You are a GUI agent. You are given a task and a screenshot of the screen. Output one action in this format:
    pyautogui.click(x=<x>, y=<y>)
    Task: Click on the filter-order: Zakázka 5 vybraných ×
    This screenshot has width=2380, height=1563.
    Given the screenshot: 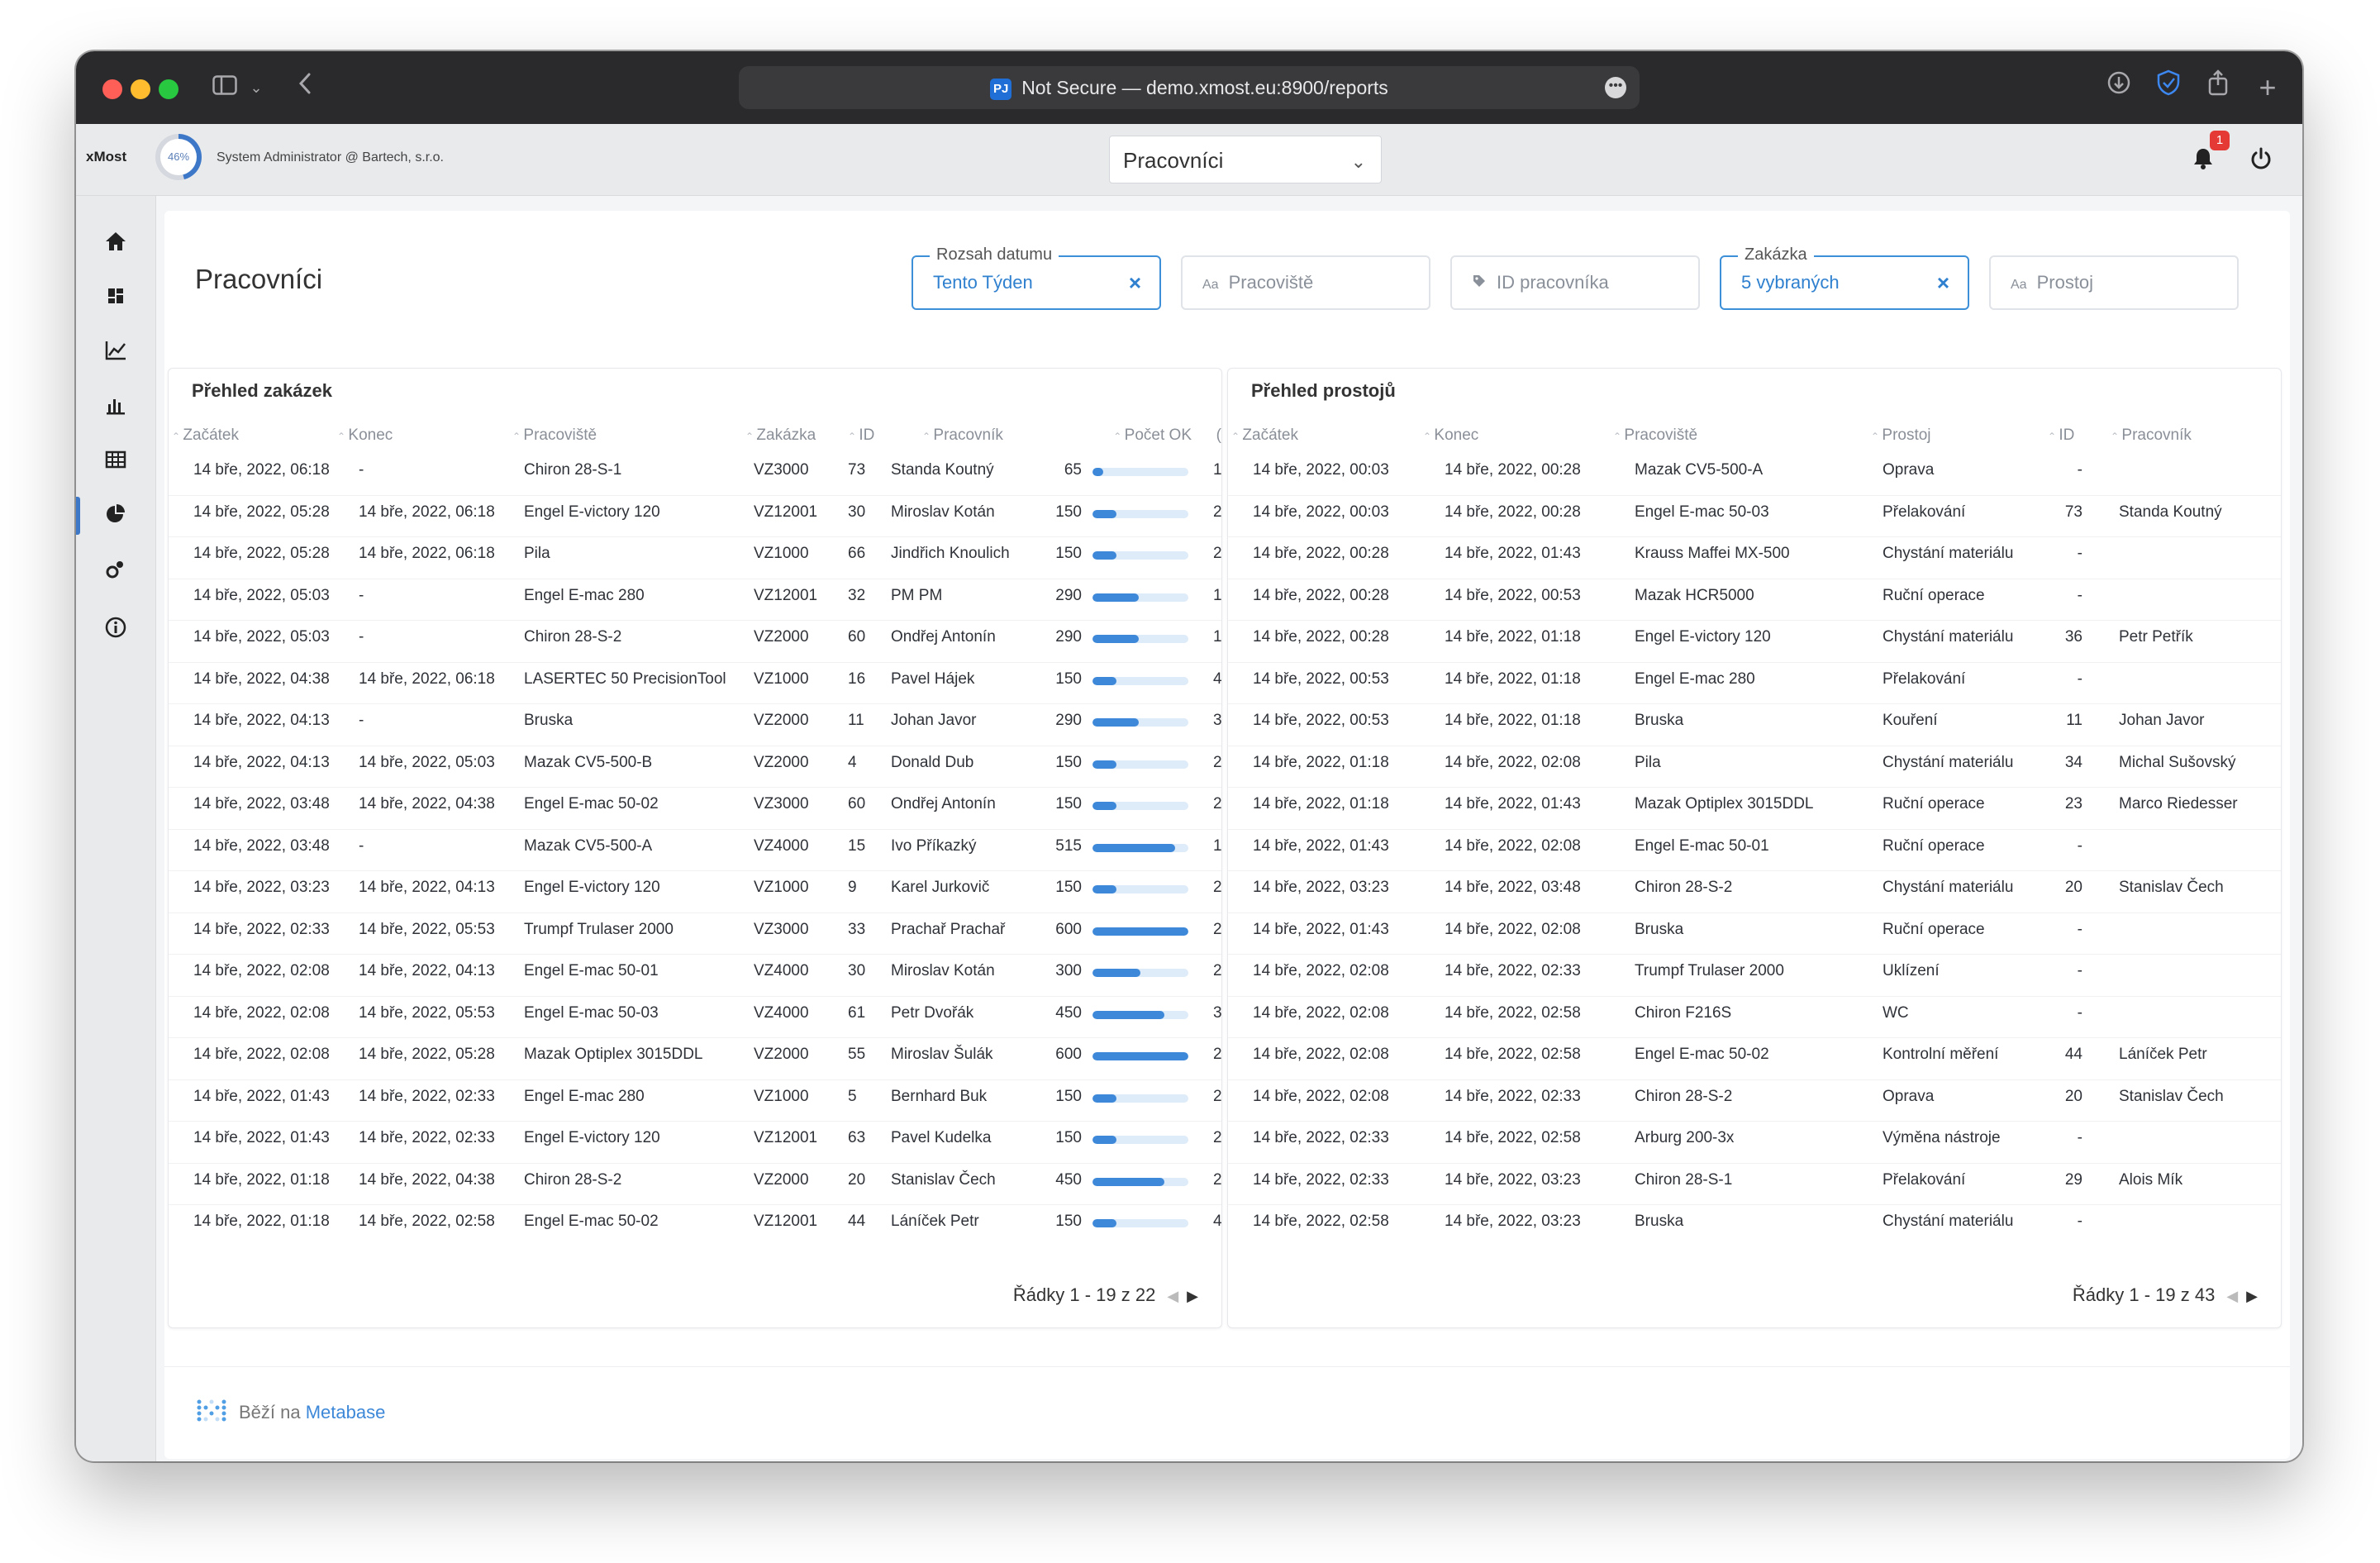 What is the action you would take?
    pyautogui.click(x=1844, y=277)
    